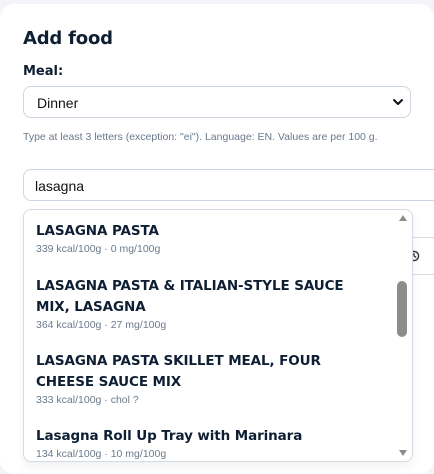 The width and height of the screenshot is (434, 474). Describe the element at coordinates (402, 309) in the screenshot. I see `scrollbar-thumb` at that location.